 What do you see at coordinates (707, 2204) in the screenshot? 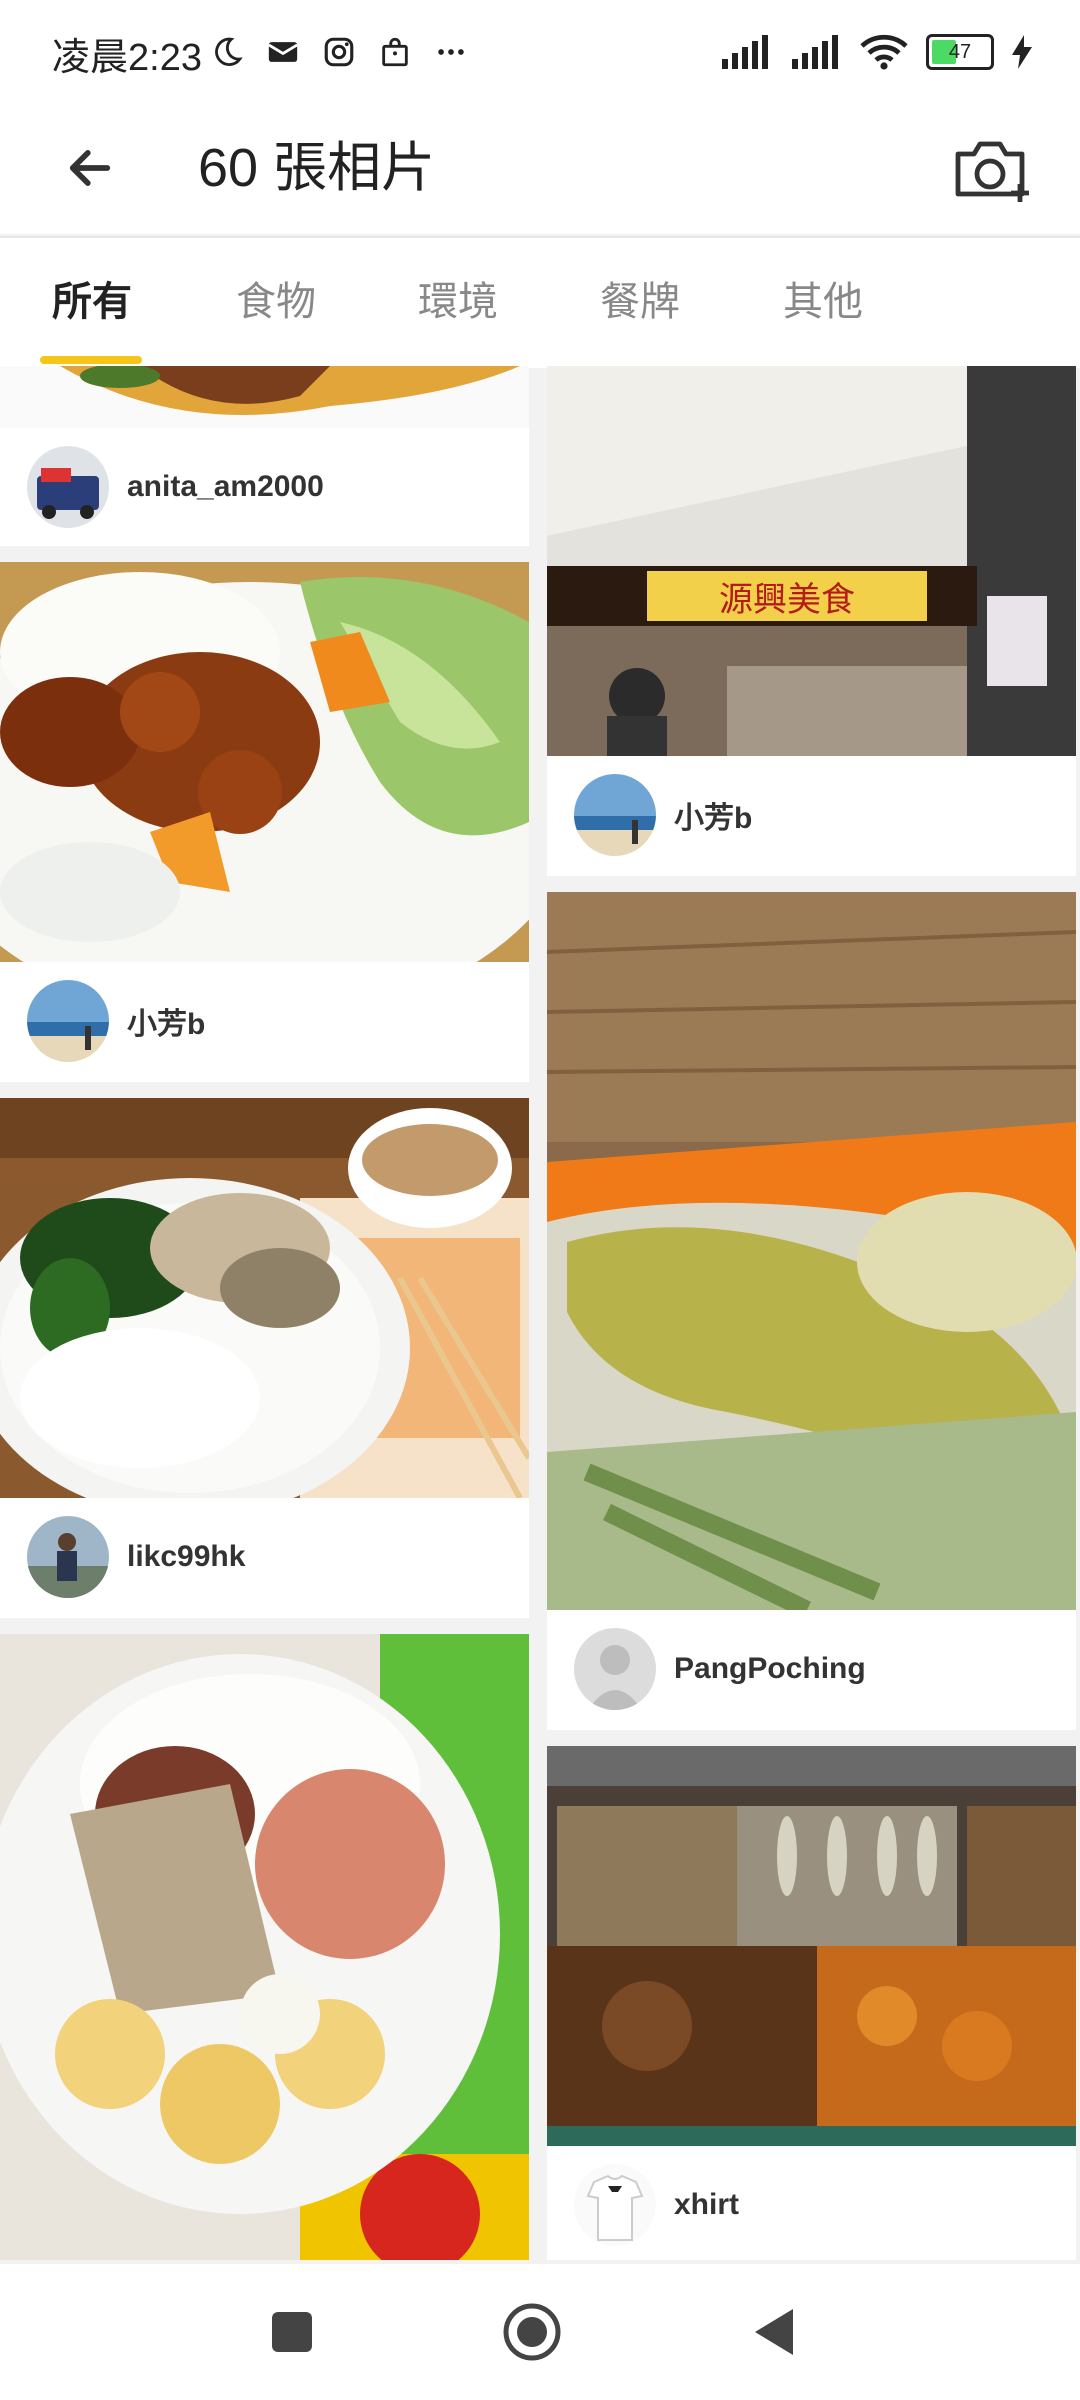
I see `username: xhirt` at bounding box center [707, 2204].